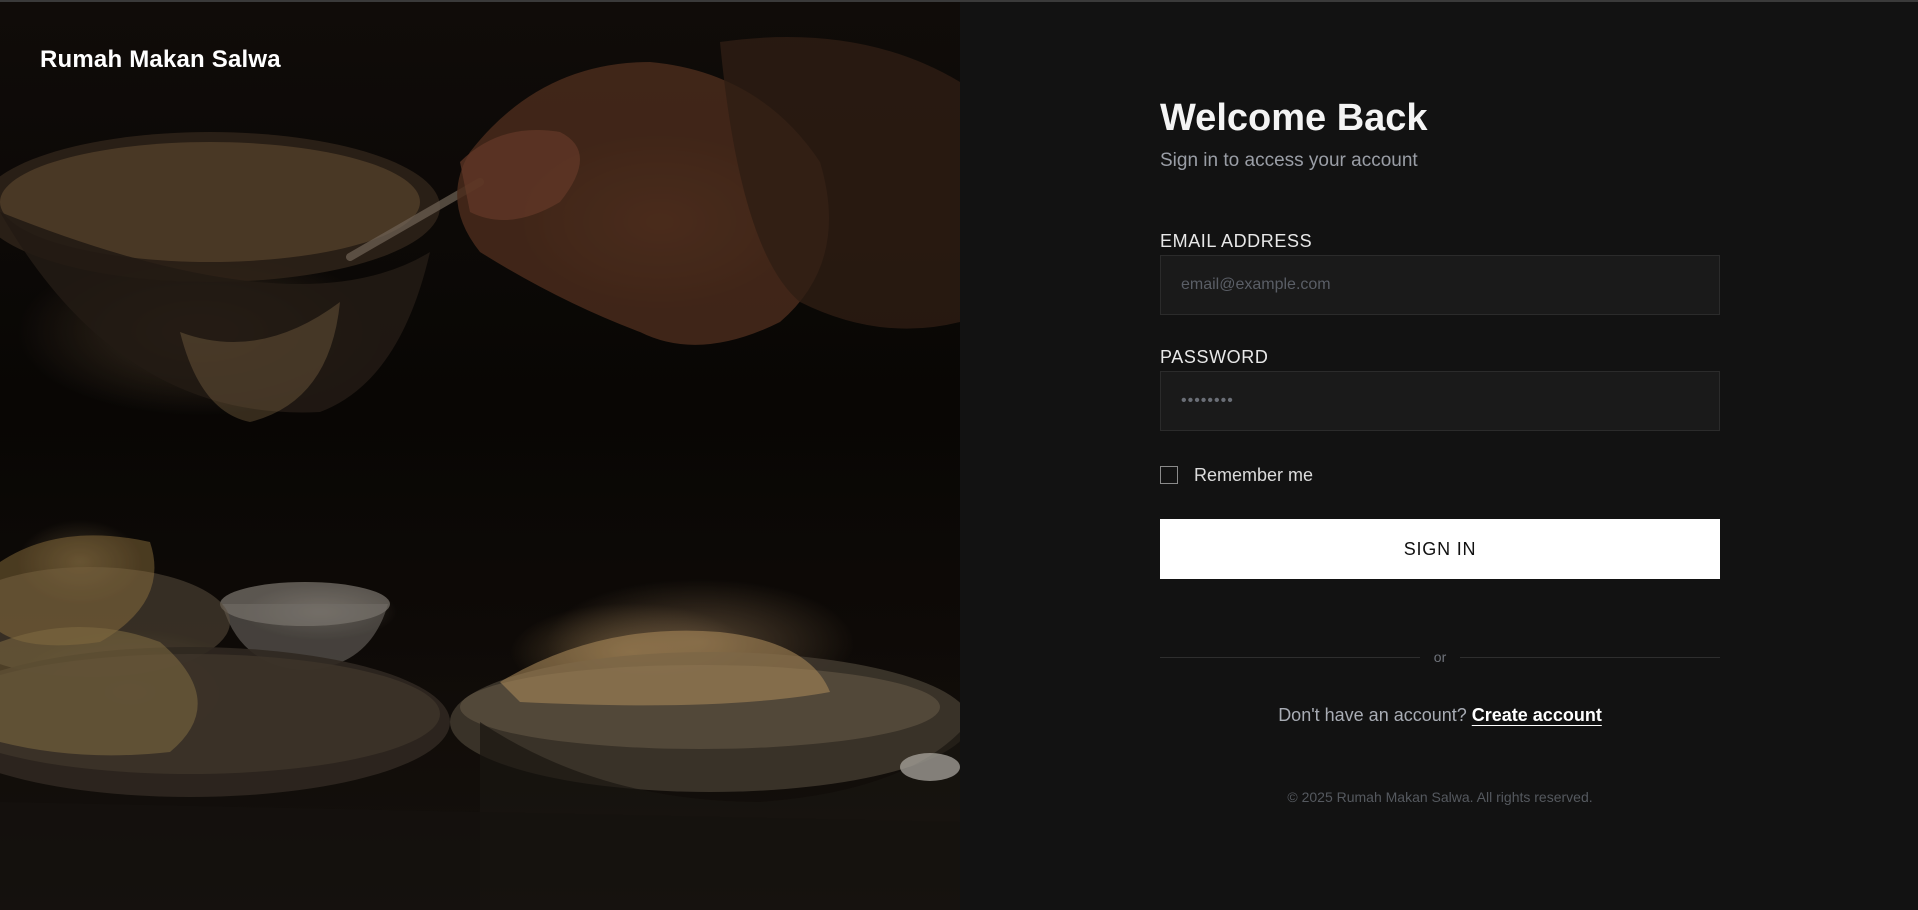 The height and width of the screenshot is (910, 1918). I want to click on email-label: EMAIL ADDRESS, so click(1236, 241).